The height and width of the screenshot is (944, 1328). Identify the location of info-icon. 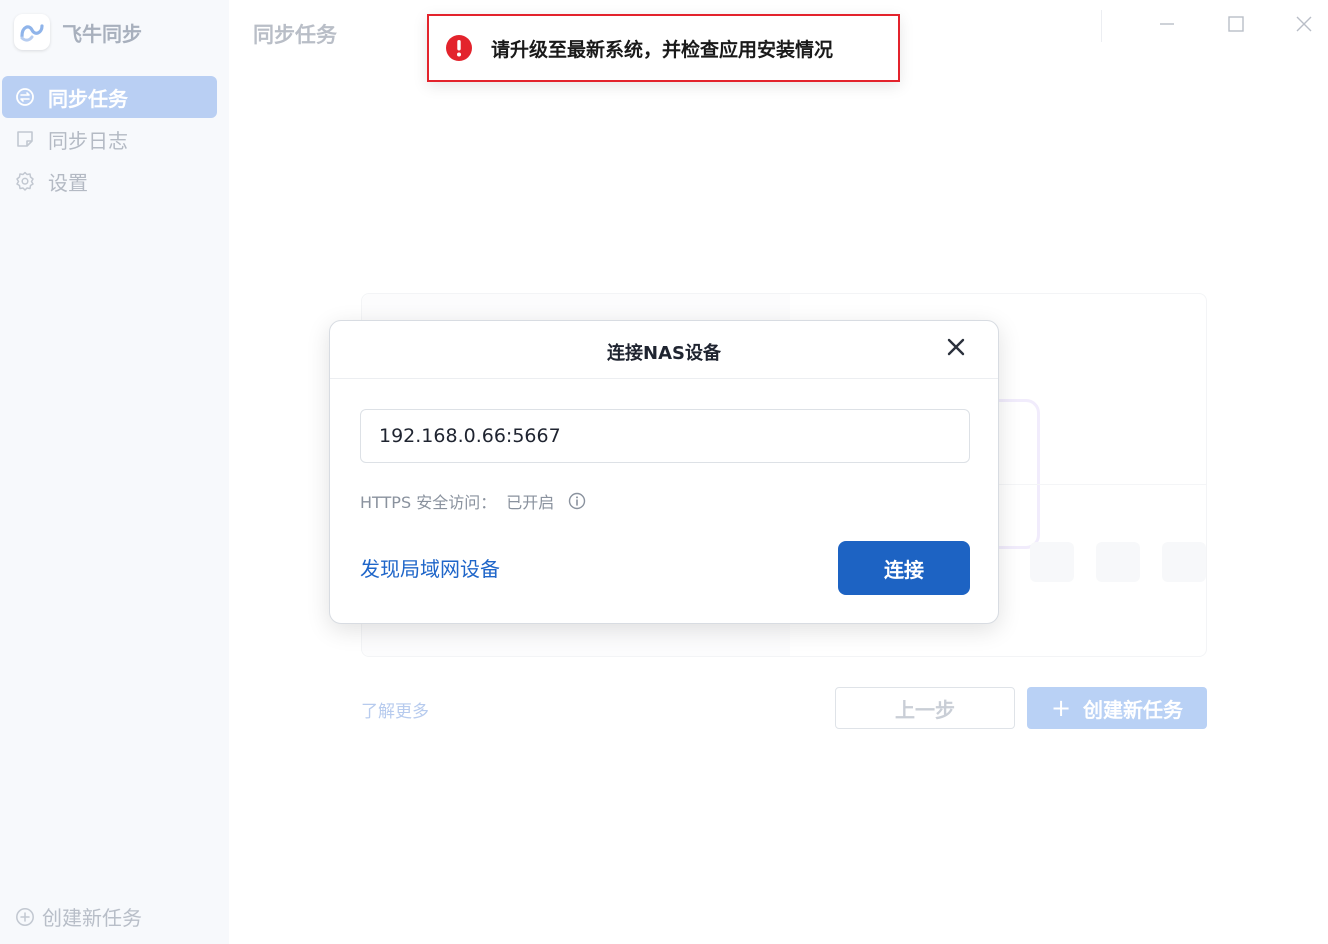
(577, 501).